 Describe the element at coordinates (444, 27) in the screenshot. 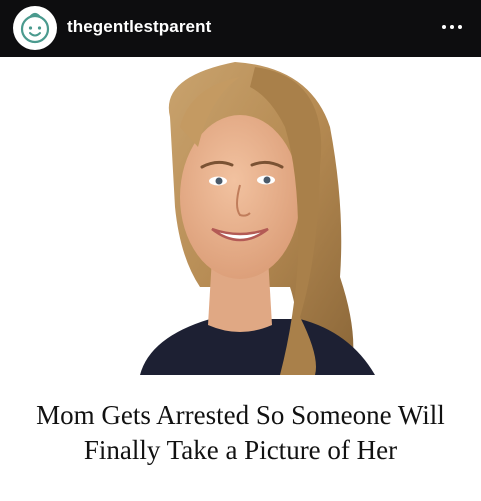

I see `ellipsis-icon` at that location.